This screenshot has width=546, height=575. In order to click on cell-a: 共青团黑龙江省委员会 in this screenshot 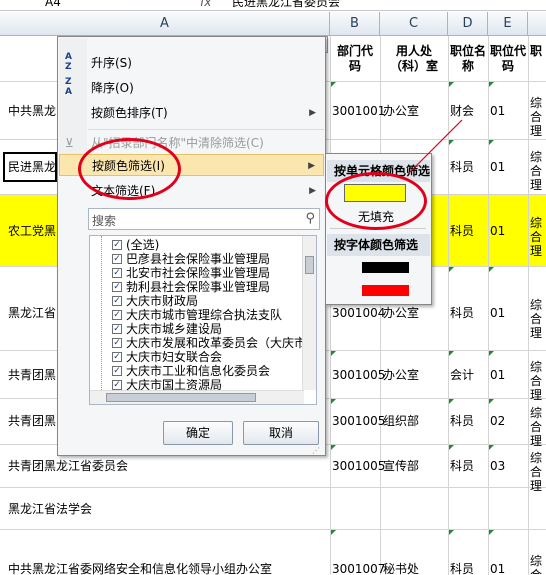, I will do `click(168, 466)`.